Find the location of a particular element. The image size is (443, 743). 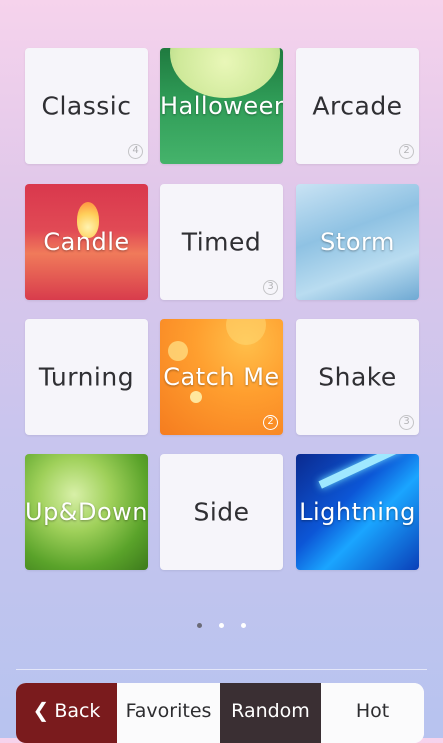

random-tab: Random is located at coordinates (270, 713).